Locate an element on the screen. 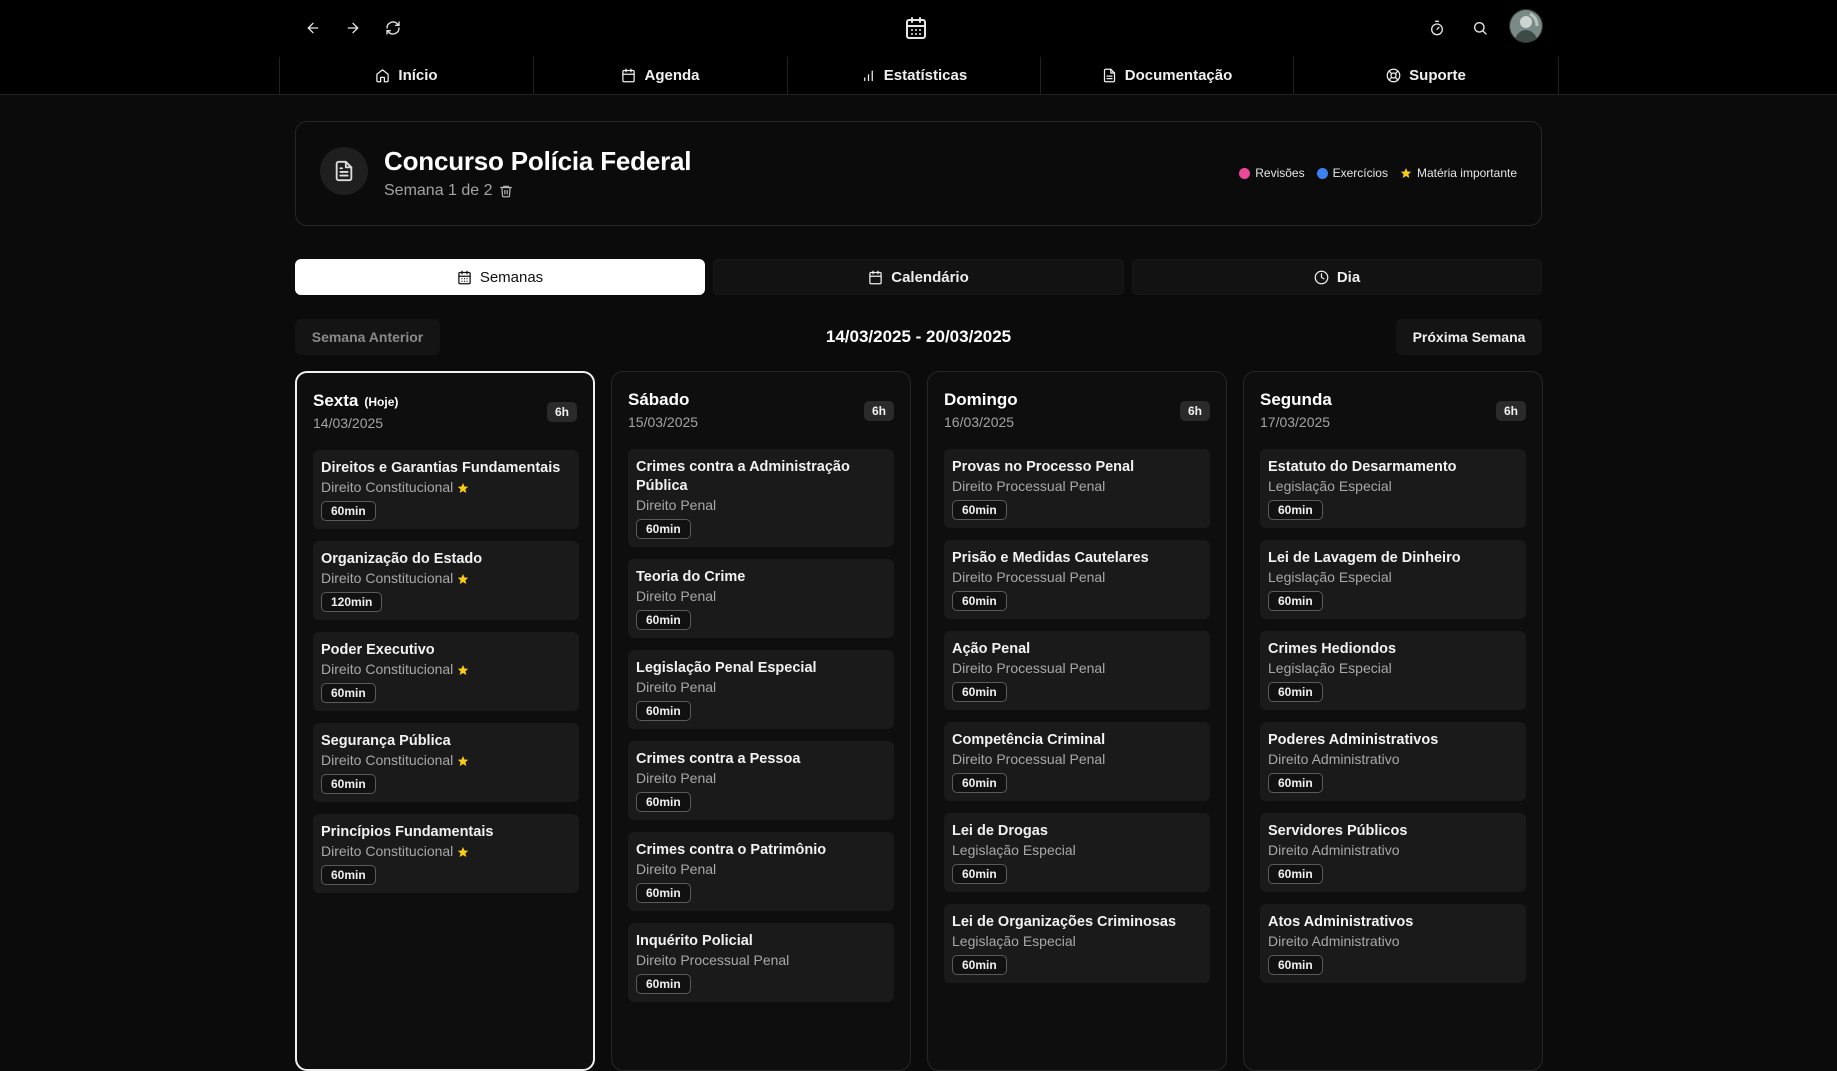 Image resolution: width=1837 pixels, height=1071 pixels. session-card: Lei de Drogas Legislação Especial 60min is located at coordinates (1077, 852).